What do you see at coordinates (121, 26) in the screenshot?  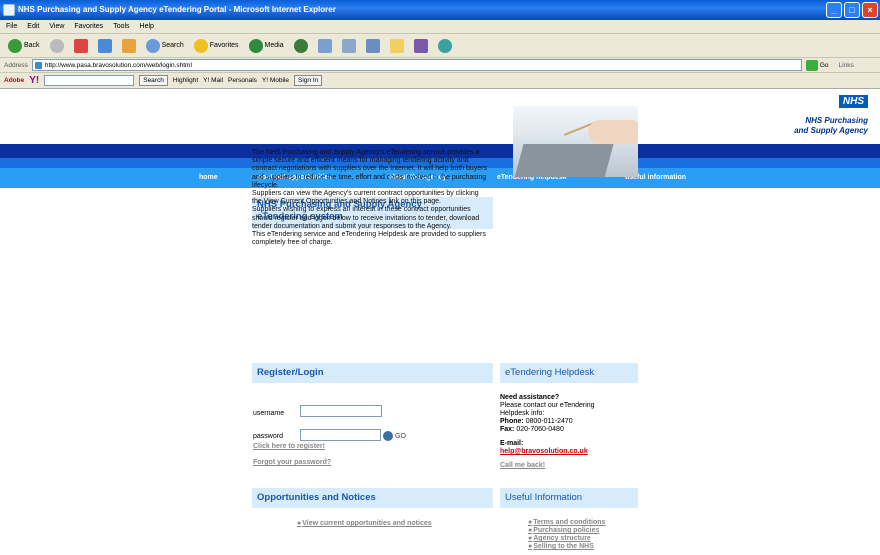 I see `menu-tools: Tools` at bounding box center [121, 26].